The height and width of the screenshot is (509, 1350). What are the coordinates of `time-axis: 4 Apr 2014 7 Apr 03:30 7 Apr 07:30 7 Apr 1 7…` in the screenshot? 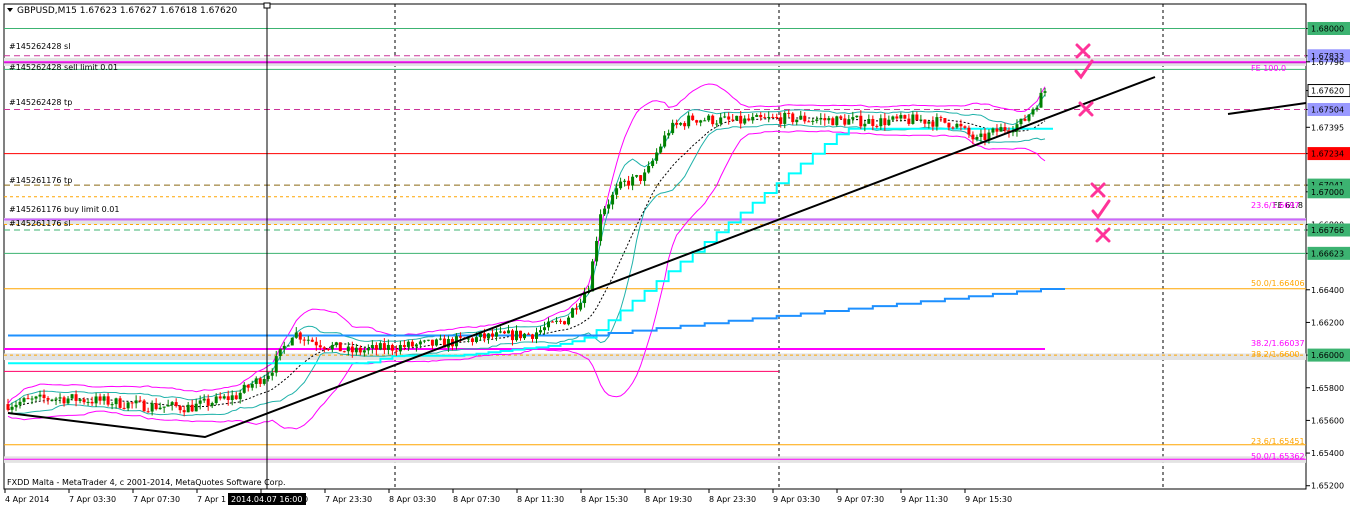 It's located at (508, 496).